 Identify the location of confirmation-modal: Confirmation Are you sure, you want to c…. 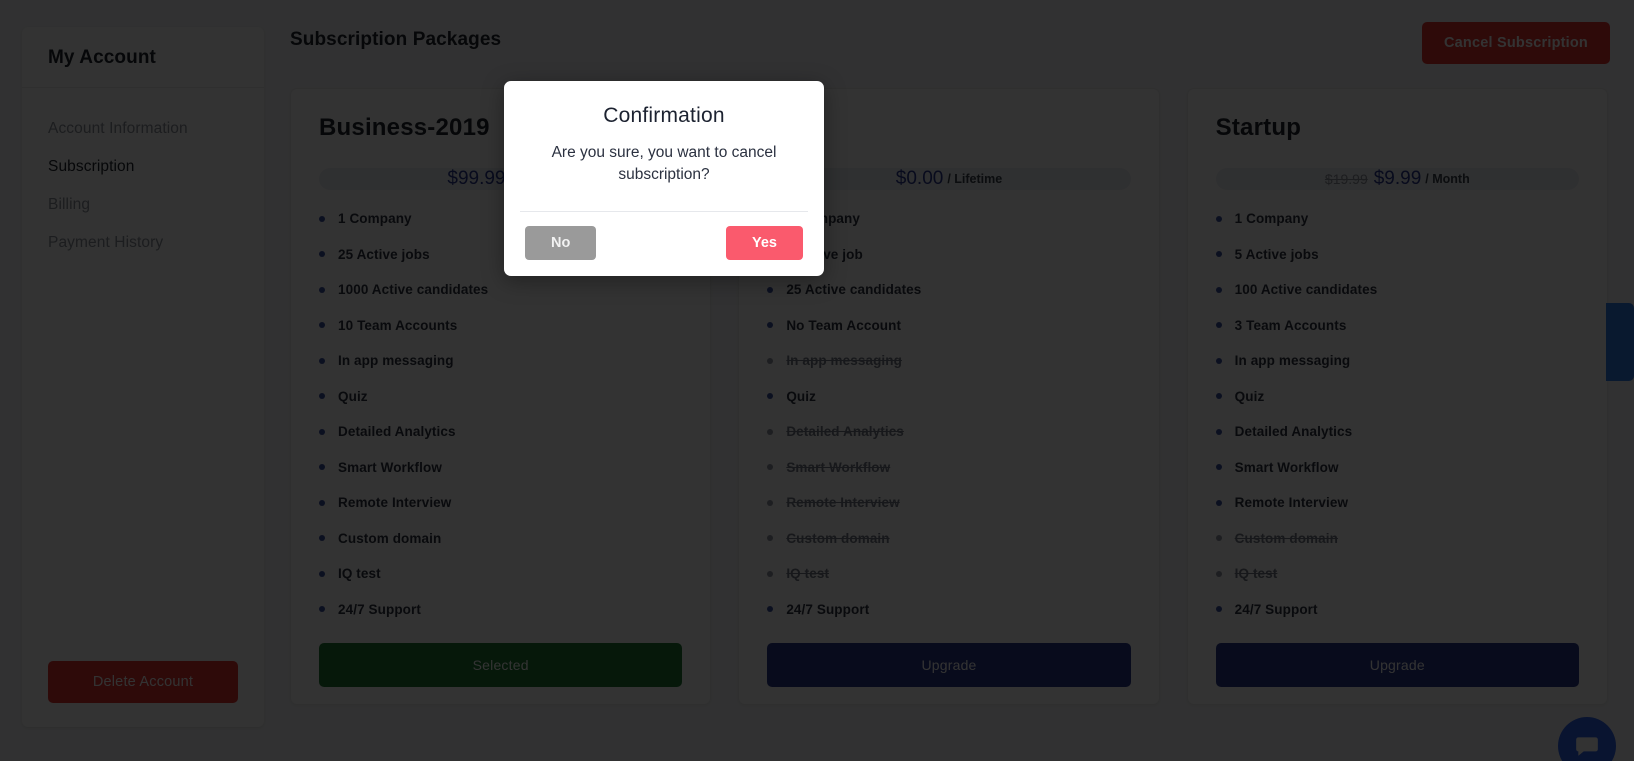
(664, 178).